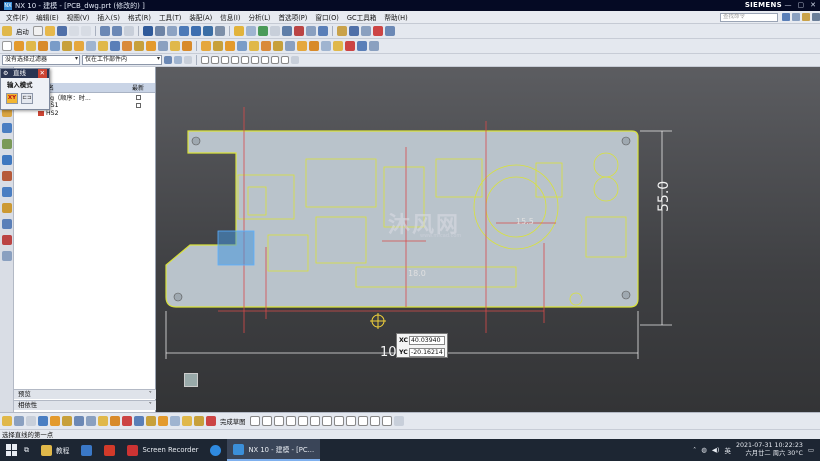  I want to click on copy-icon, so click(85, 31).